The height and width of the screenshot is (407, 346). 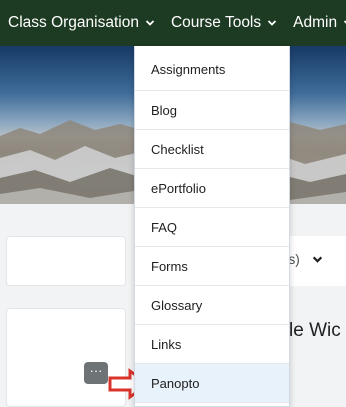 What do you see at coordinates (212, 149) in the screenshot?
I see `menu-item-checklist: Checklist` at bounding box center [212, 149].